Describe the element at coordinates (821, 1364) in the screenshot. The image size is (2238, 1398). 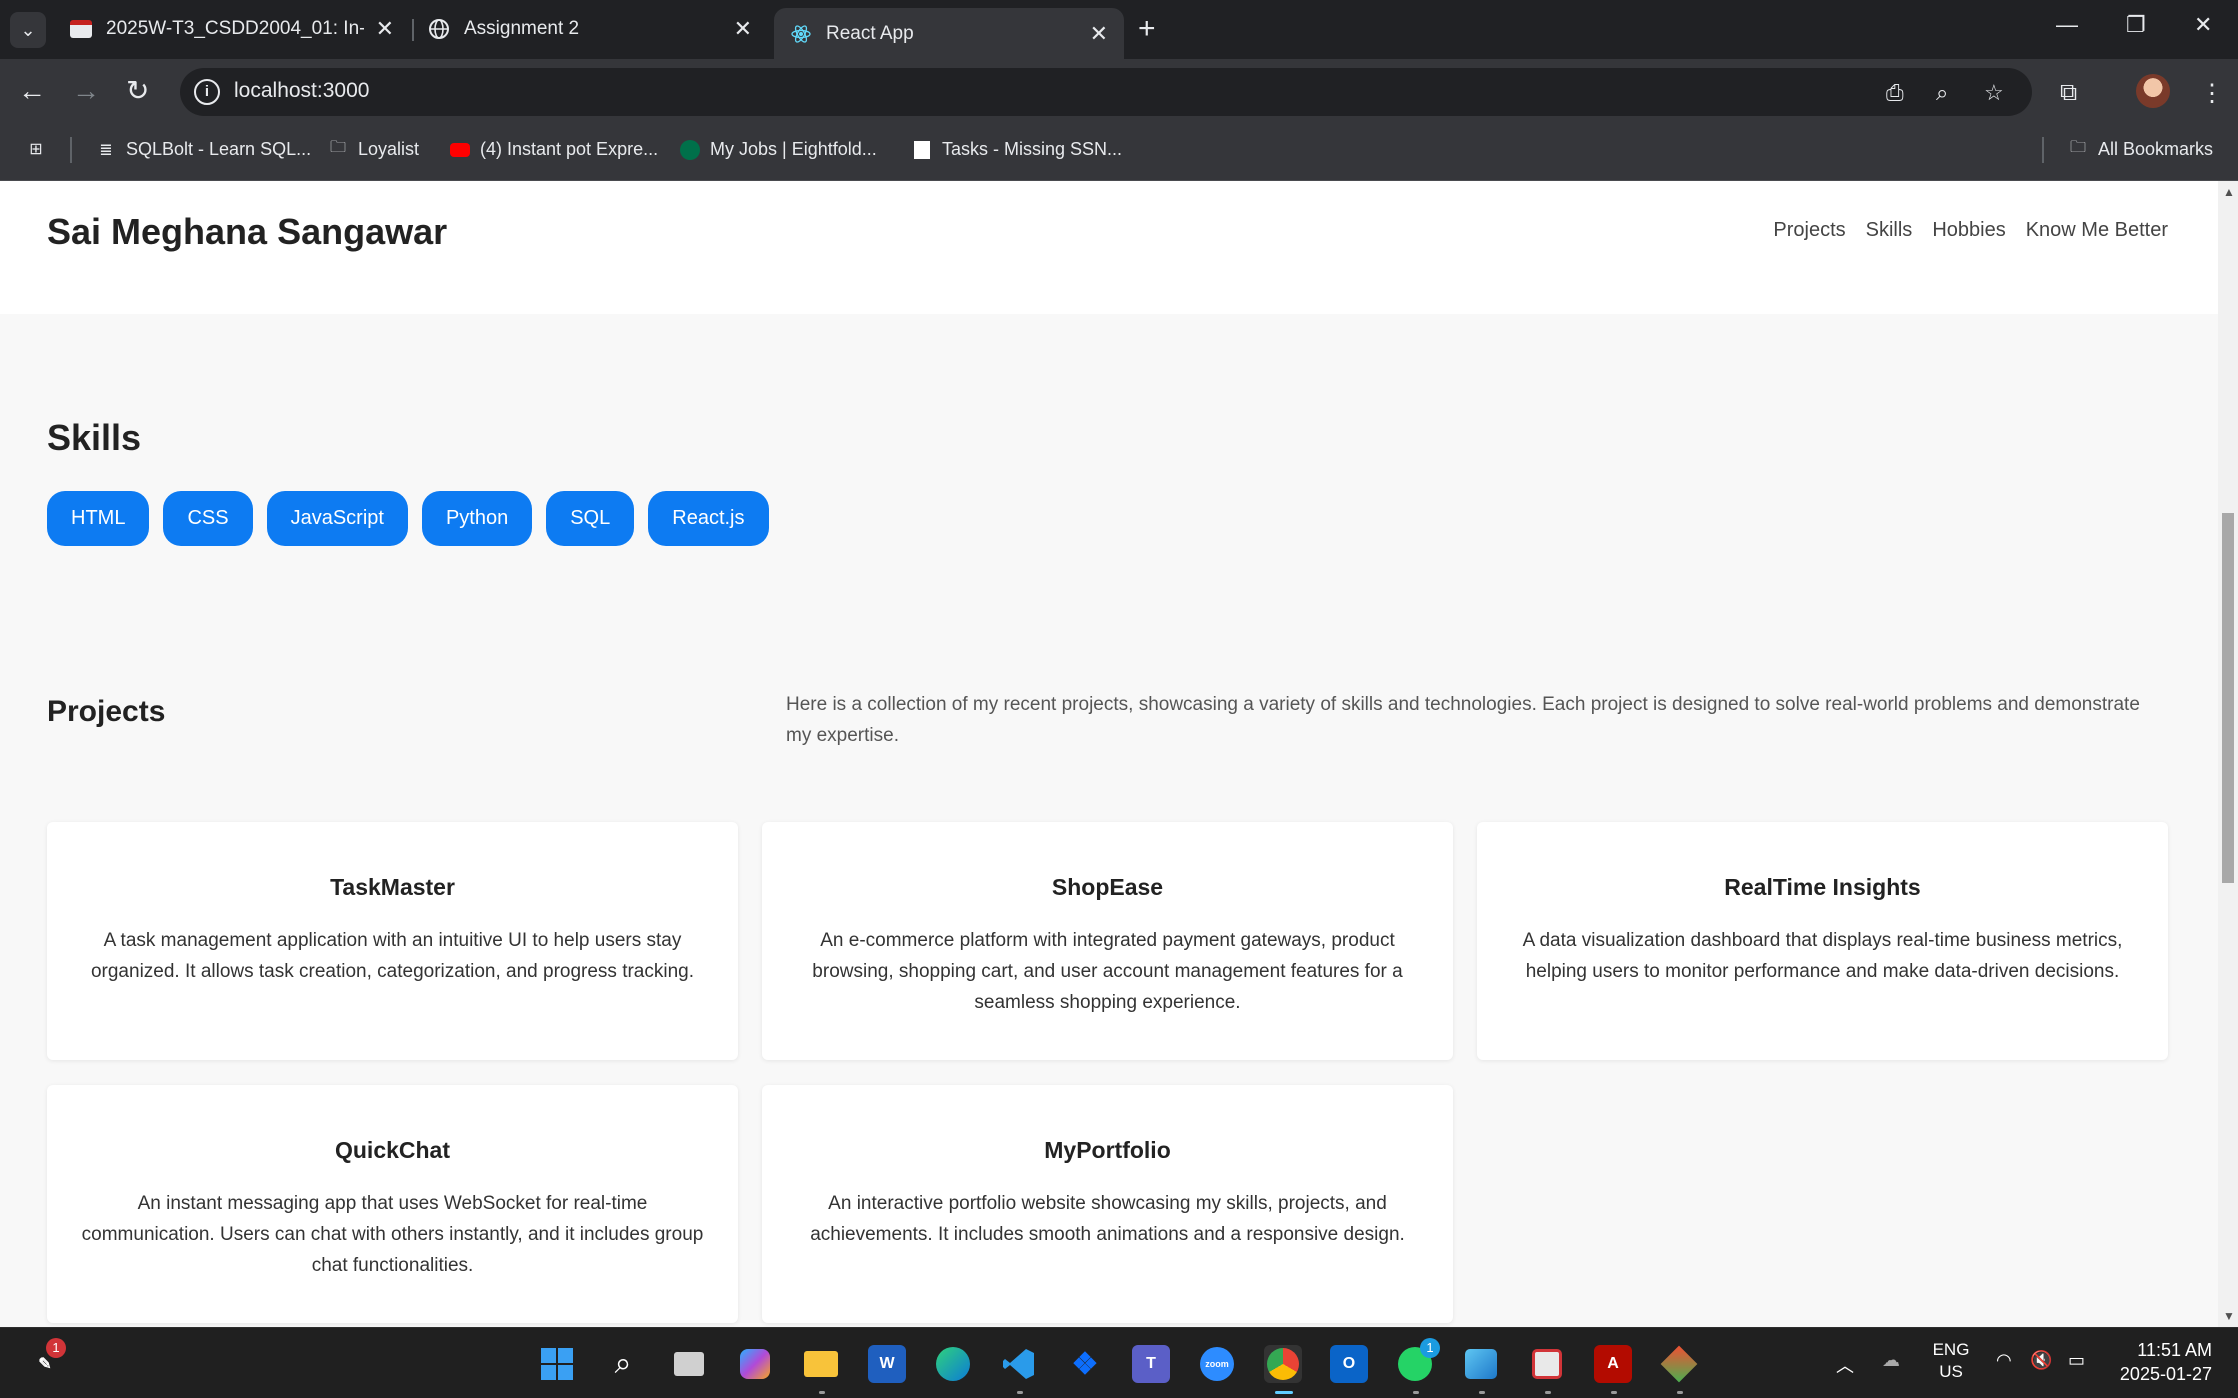
I see `file-explorer-icon` at that location.